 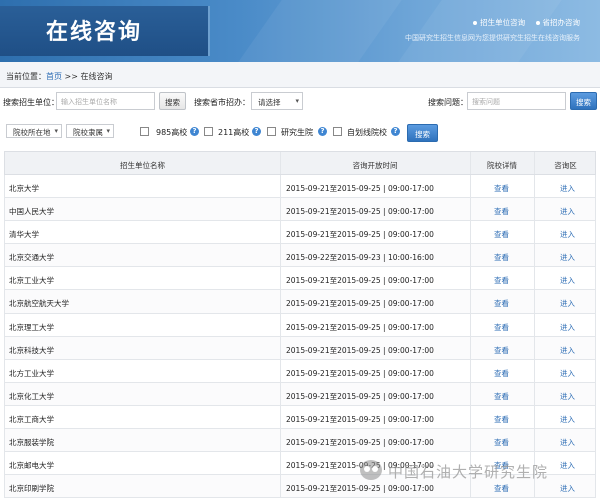 I want to click on unit-search-button: 搜索, so click(x=172, y=101).